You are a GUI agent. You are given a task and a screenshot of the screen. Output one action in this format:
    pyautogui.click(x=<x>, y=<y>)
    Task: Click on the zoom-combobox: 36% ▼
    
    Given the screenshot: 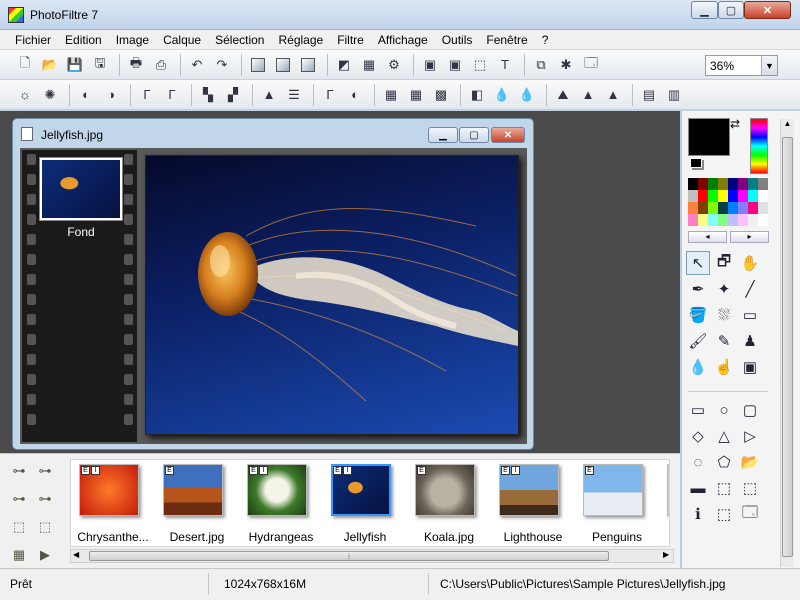 What is the action you would take?
    pyautogui.click(x=741, y=65)
    